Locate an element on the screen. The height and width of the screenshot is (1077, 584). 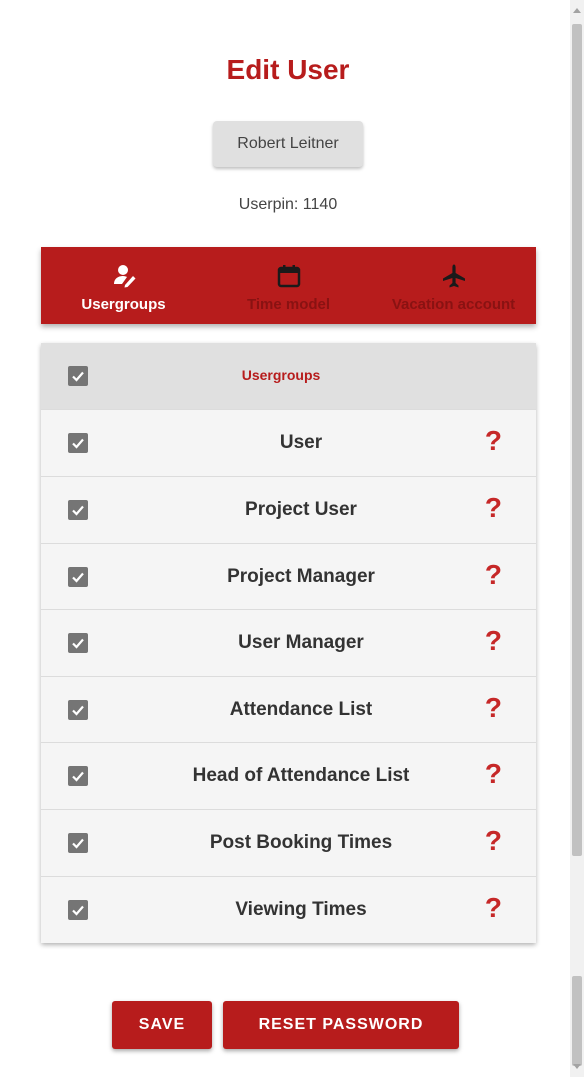
usergroup-label: Head of Attendance List is located at coordinates (301, 775).